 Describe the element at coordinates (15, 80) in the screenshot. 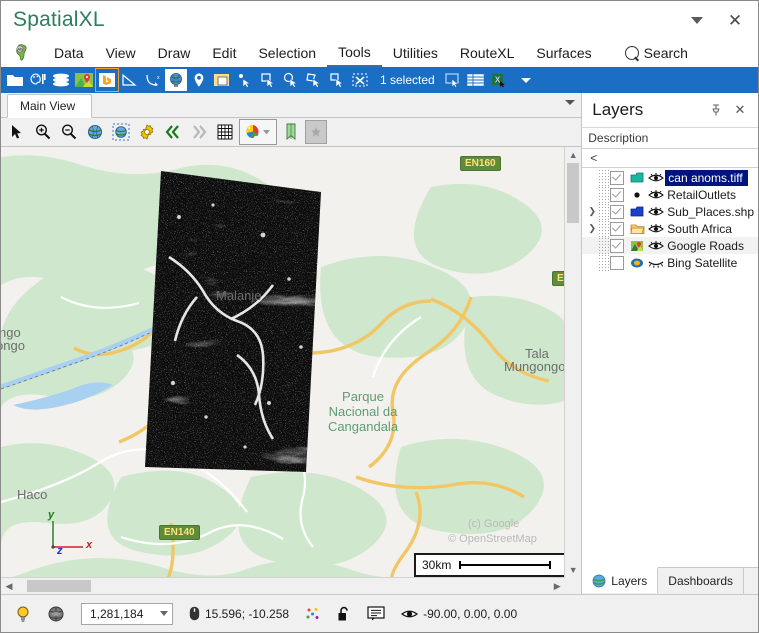

I see `open-folder-icon` at that location.